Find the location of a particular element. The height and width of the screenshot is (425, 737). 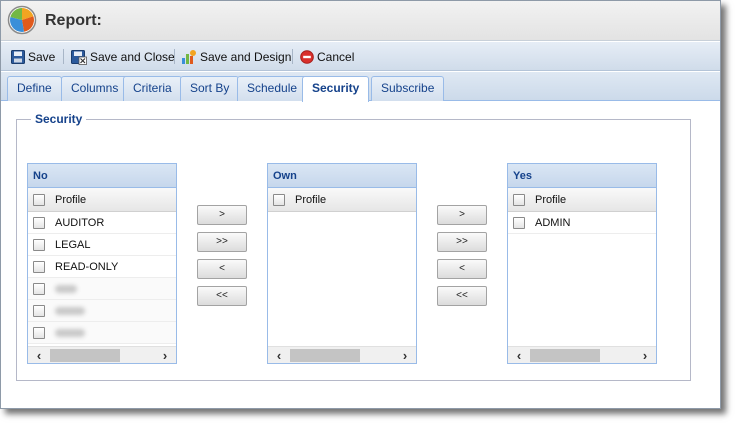

cancel-button: Cancel is located at coordinates (327, 57).